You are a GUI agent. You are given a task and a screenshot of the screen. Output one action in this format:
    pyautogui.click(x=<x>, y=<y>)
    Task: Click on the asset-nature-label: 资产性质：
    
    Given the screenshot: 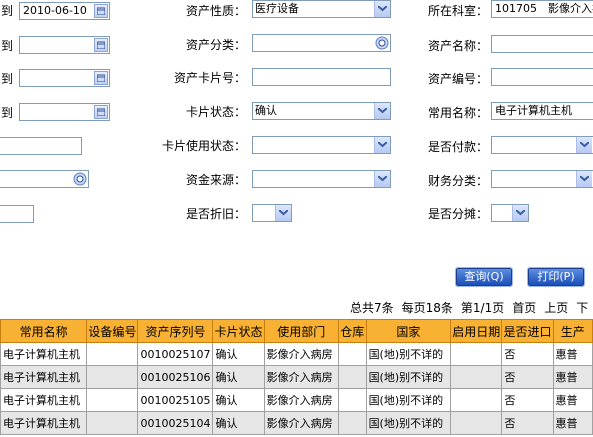 What is the action you would take?
    pyautogui.click(x=215, y=11)
    